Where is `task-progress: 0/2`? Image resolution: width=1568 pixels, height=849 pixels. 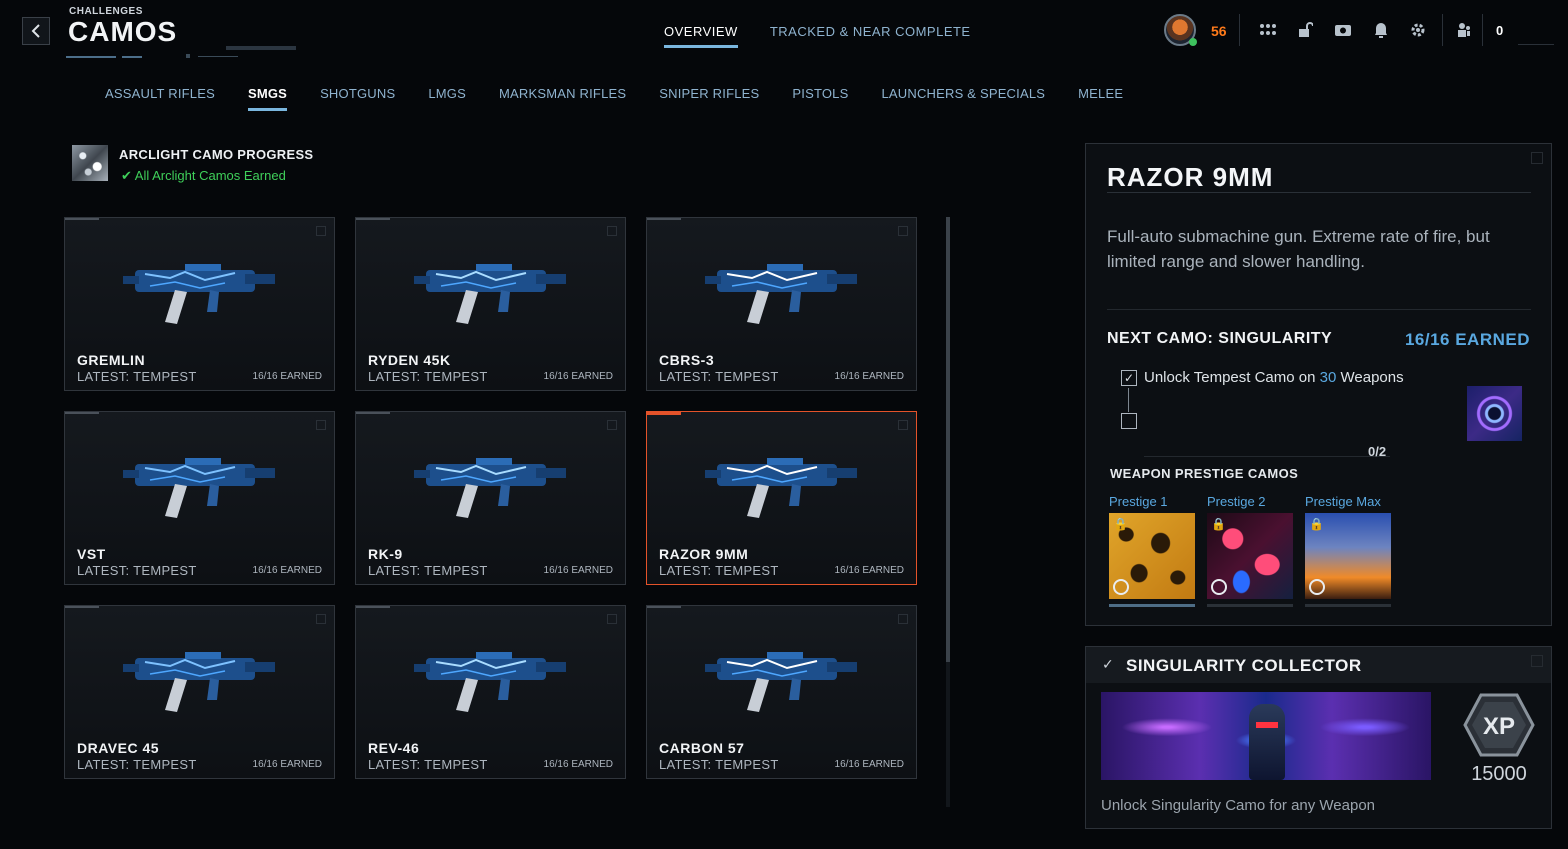
task-progress: 0/2 is located at coordinates (1377, 451).